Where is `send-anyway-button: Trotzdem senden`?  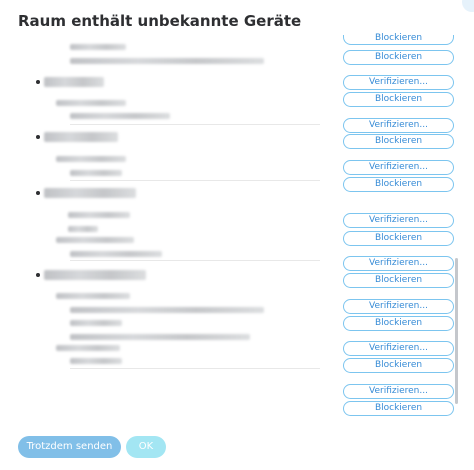 send-anyway-button: Trotzdem senden is located at coordinates (69, 447).